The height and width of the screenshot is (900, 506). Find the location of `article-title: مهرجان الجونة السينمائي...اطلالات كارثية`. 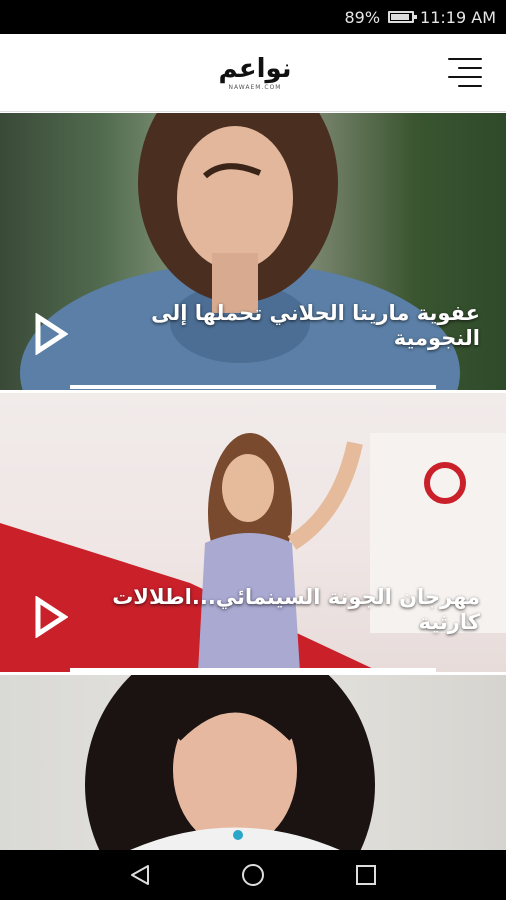

article-title: مهرجان الجونة السينمائي...اطلالات كارثية is located at coordinates (296, 609).